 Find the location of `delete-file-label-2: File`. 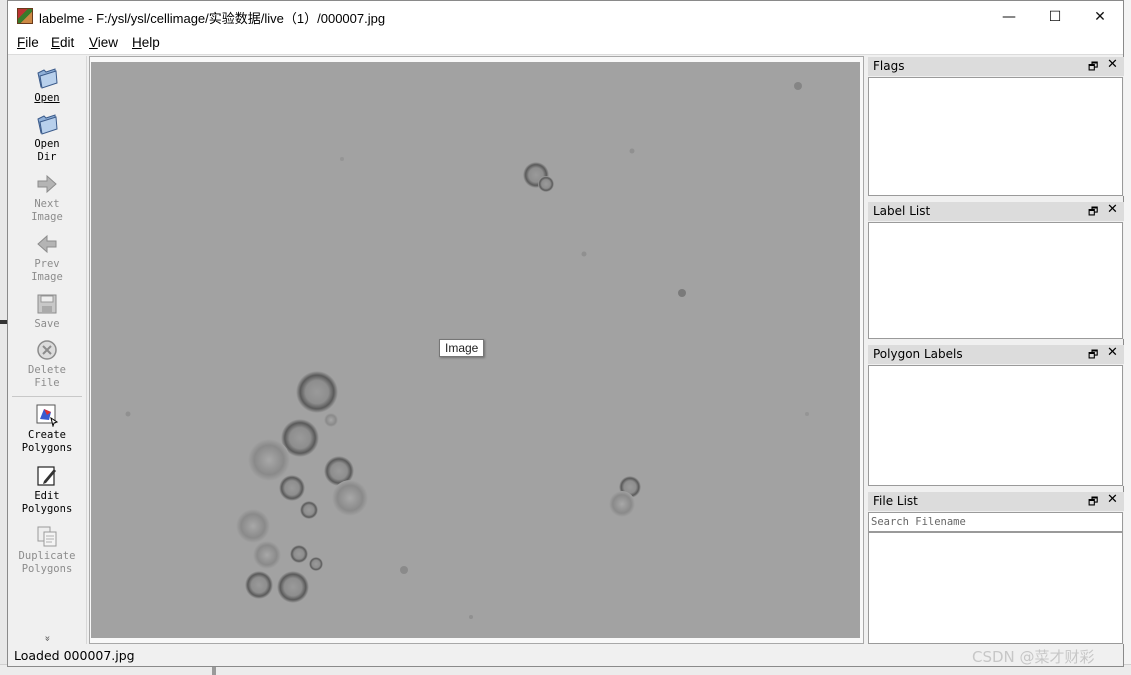

delete-file-label-2: File is located at coordinates (47, 383).